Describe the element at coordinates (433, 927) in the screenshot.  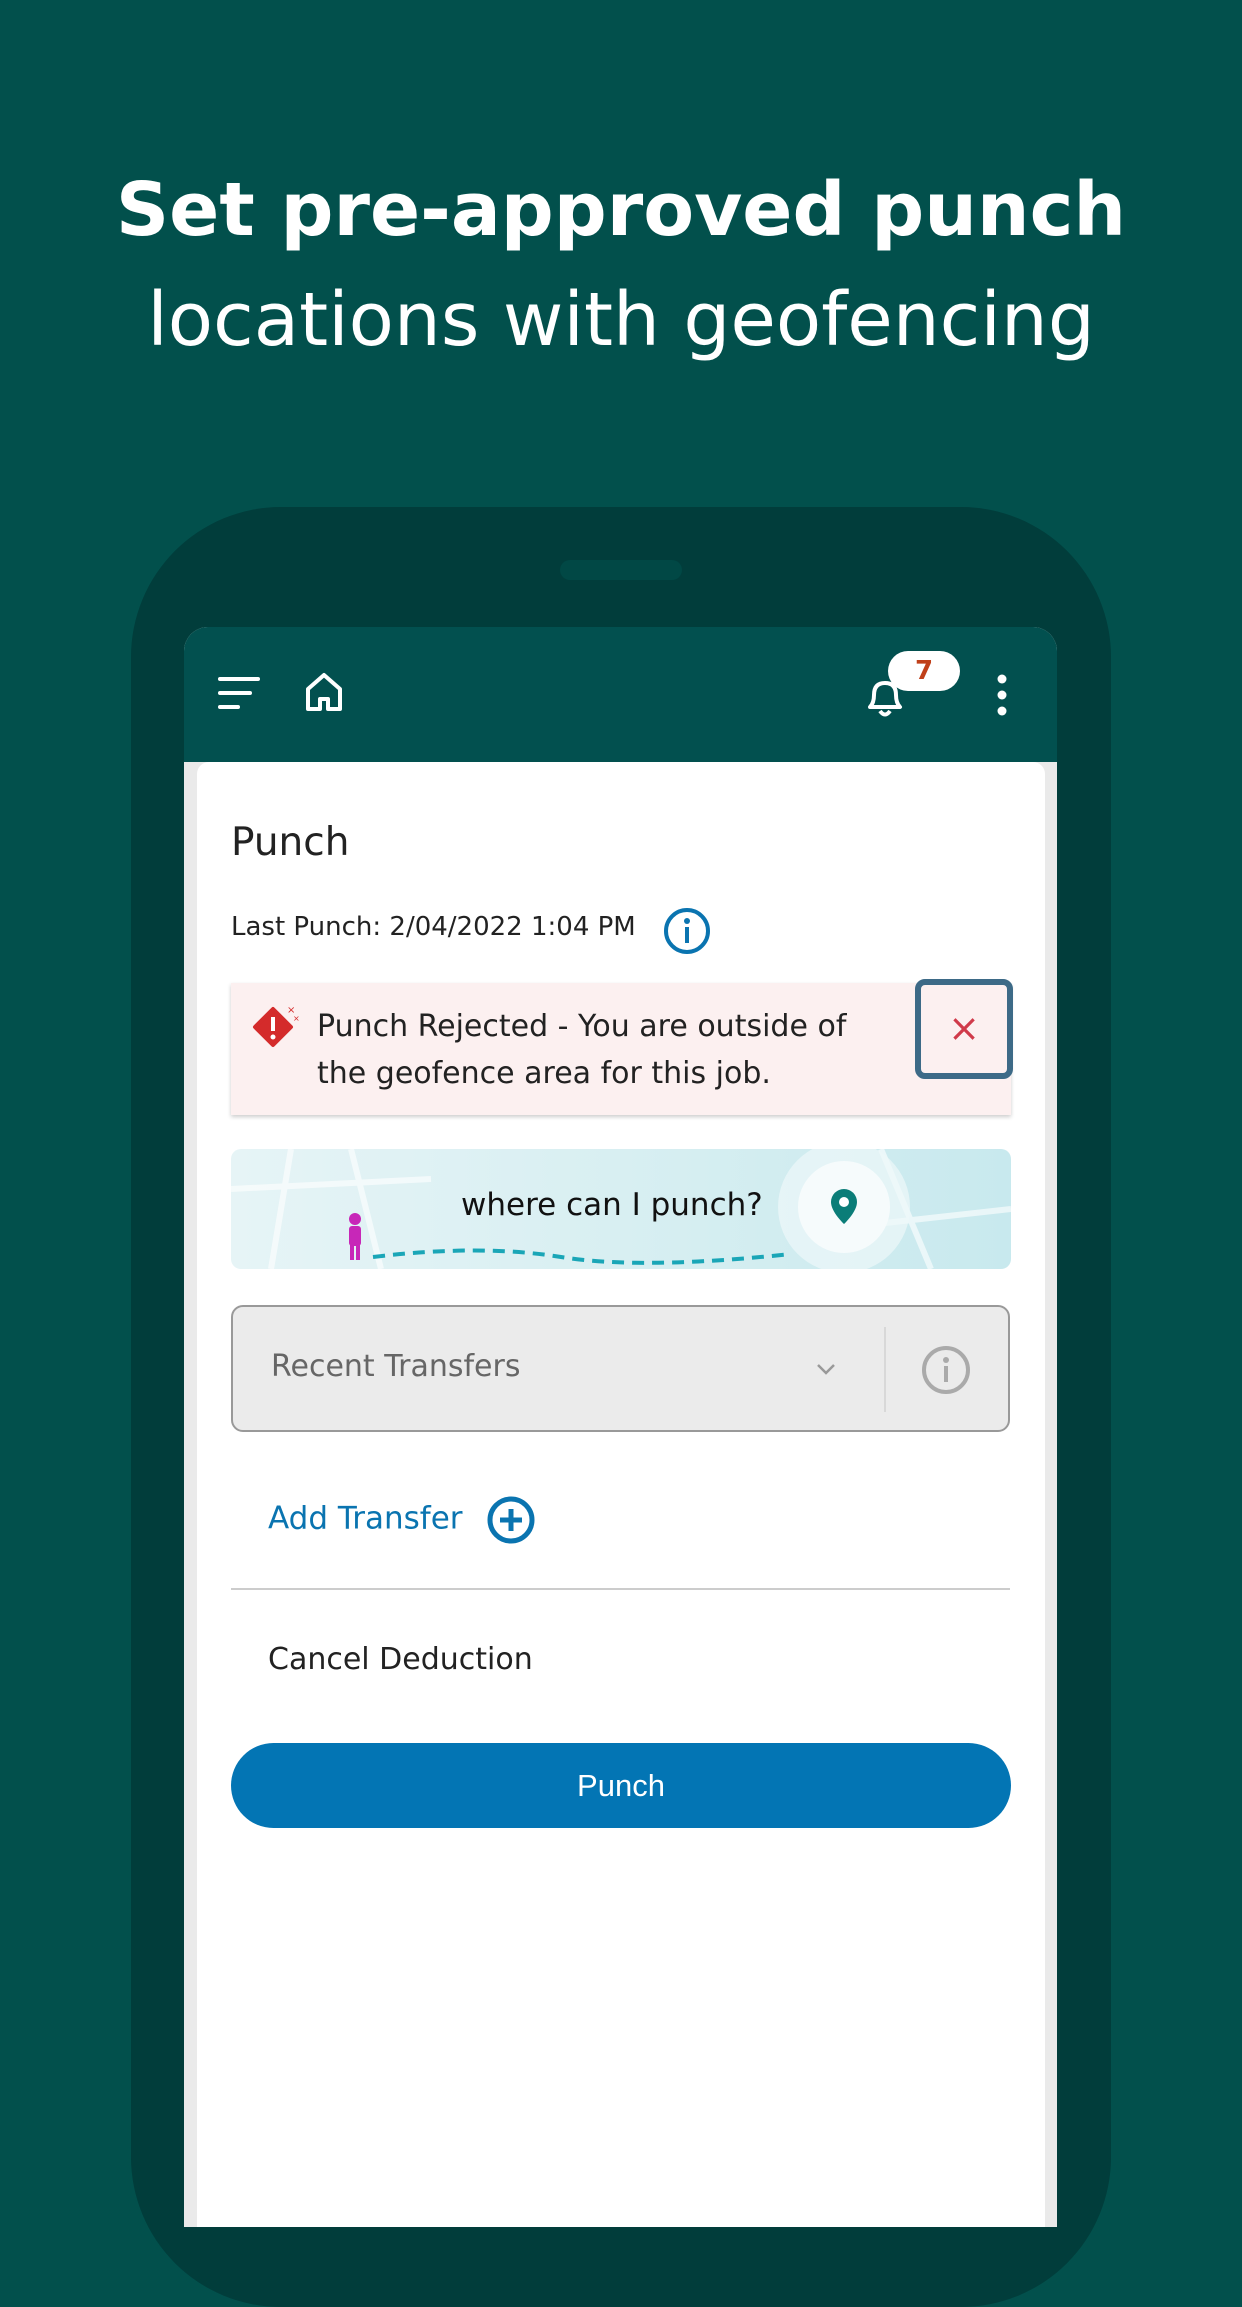
I see `last-punch-text: Last Punch: 2/04/2022 1:04 PM` at that location.